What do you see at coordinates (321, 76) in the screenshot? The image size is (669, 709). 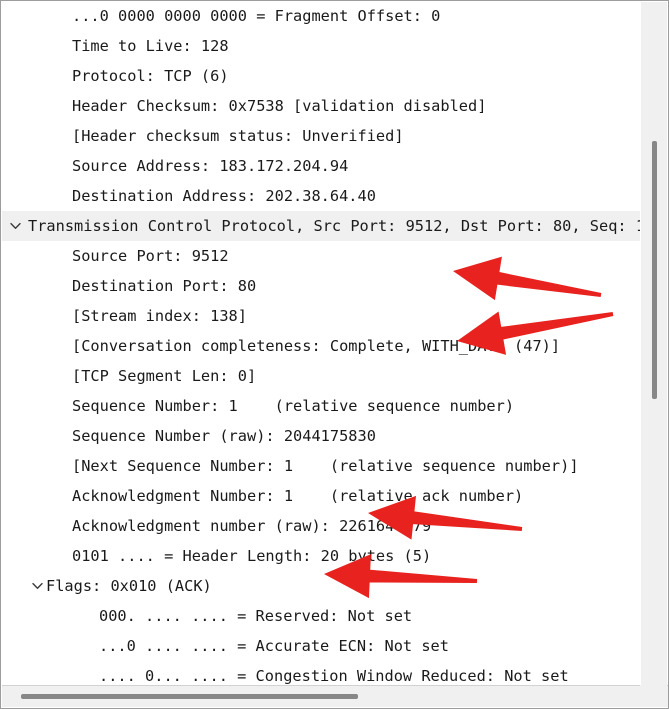 I see `tree-row: Protocol: TCP (6)` at bounding box center [321, 76].